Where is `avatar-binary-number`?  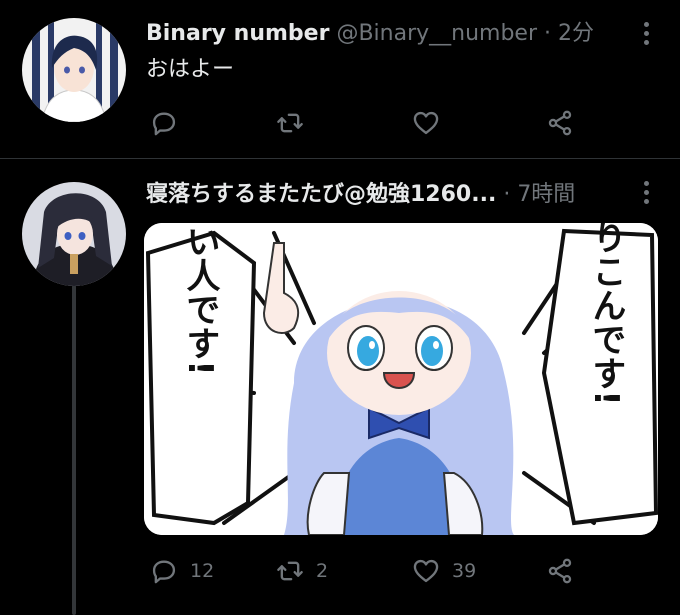 avatar-binary-number is located at coordinates (74, 70).